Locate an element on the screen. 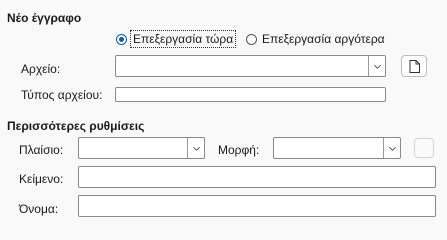 Image resolution: width=447 pixels, height=240 pixels. name-field is located at coordinates (257, 206).